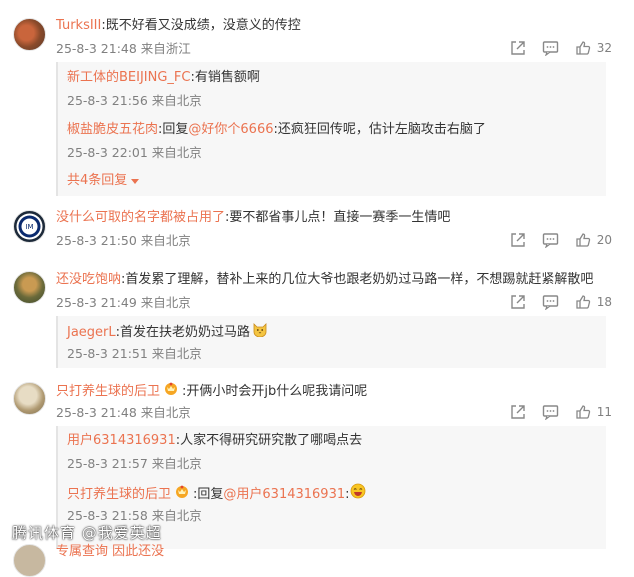  Describe the element at coordinates (134, 152) in the screenshot. I see `reply-meta: 25-8-3 22:01 来自北京` at that location.